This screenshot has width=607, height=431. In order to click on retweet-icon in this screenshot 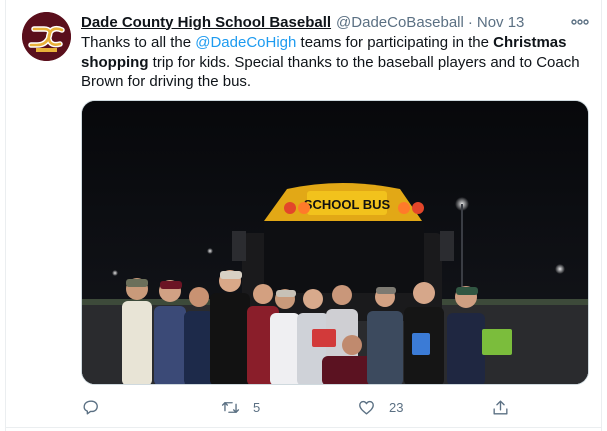, I will do `click(230, 407)`.